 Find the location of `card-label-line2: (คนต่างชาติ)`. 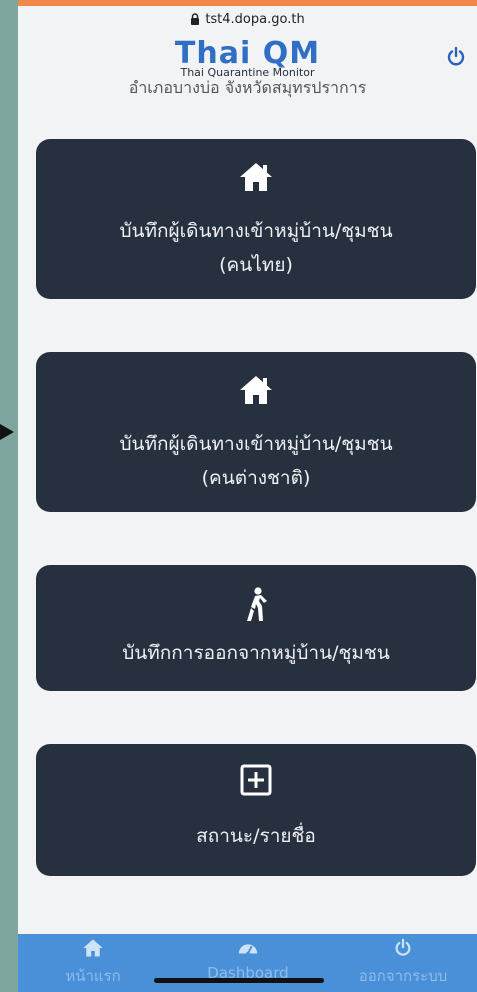

card-label-line2: (คนต่างชาติ) is located at coordinates (256, 478).